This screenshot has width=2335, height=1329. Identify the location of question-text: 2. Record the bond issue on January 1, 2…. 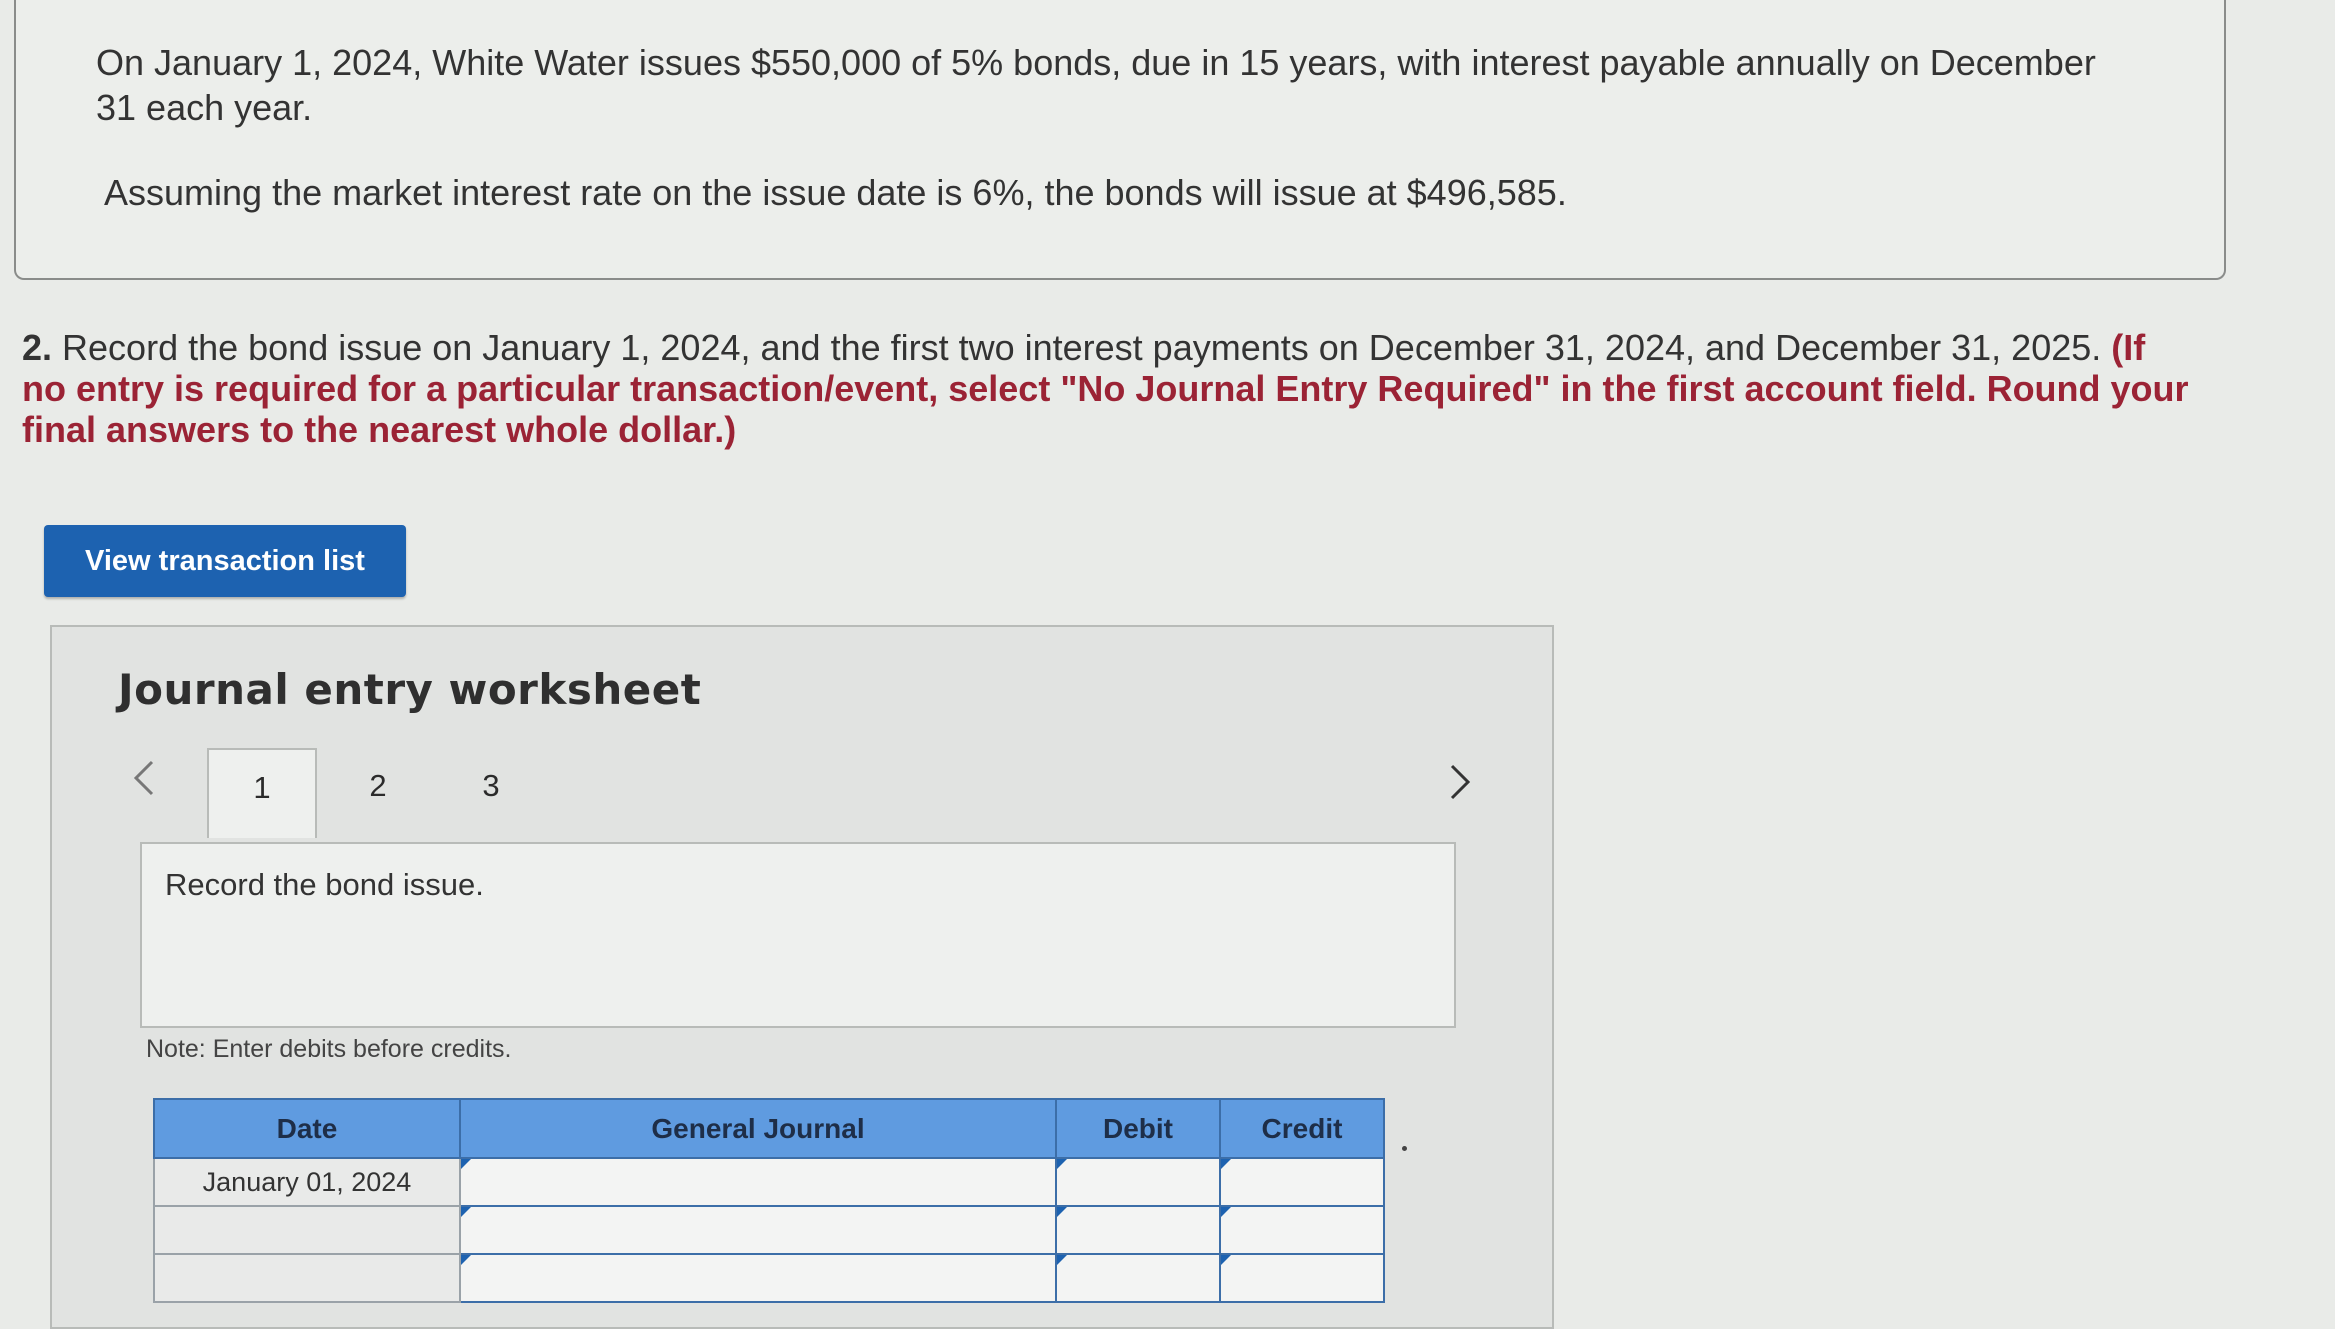
(1107, 388).